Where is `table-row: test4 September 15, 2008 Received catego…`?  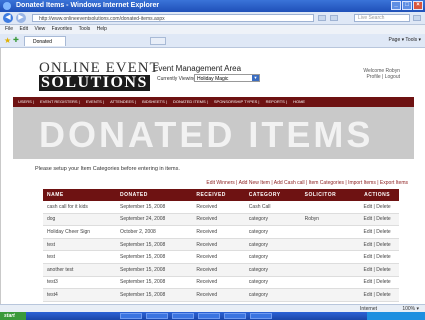
table-row: test4 September 15, 2008 Received catego… is located at coordinates (221, 295).